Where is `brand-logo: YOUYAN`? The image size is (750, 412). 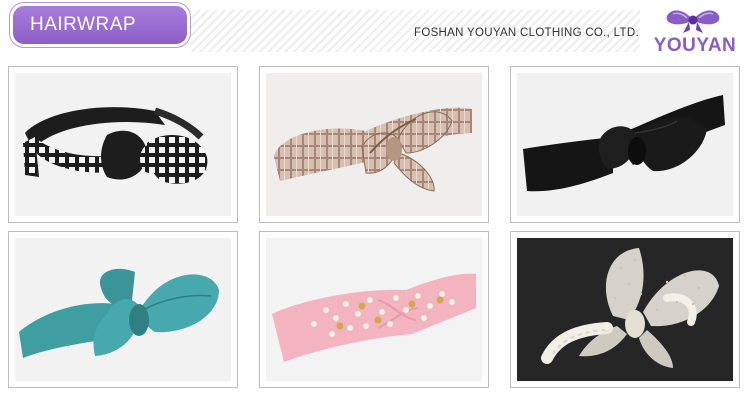 brand-logo: YOUYAN is located at coordinates (695, 33).